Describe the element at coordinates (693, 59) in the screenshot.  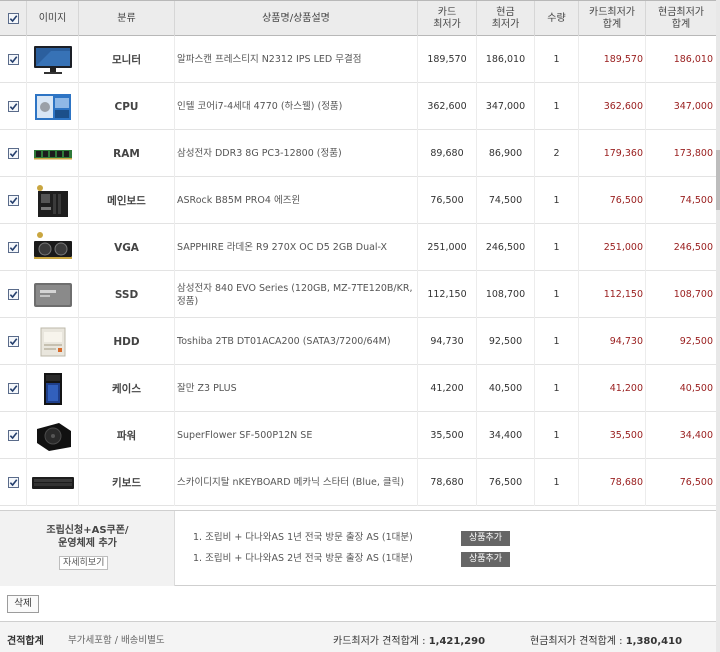
I see `row-cash-sum: 186,010` at that location.